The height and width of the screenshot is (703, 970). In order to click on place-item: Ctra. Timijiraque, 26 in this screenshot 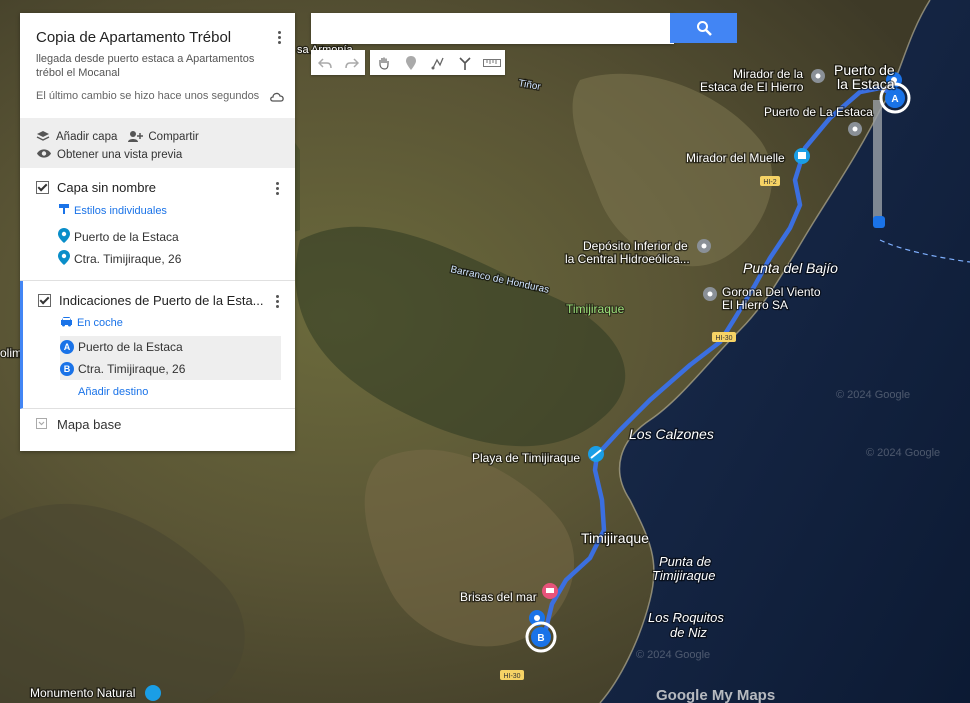, I will do `click(168, 259)`.